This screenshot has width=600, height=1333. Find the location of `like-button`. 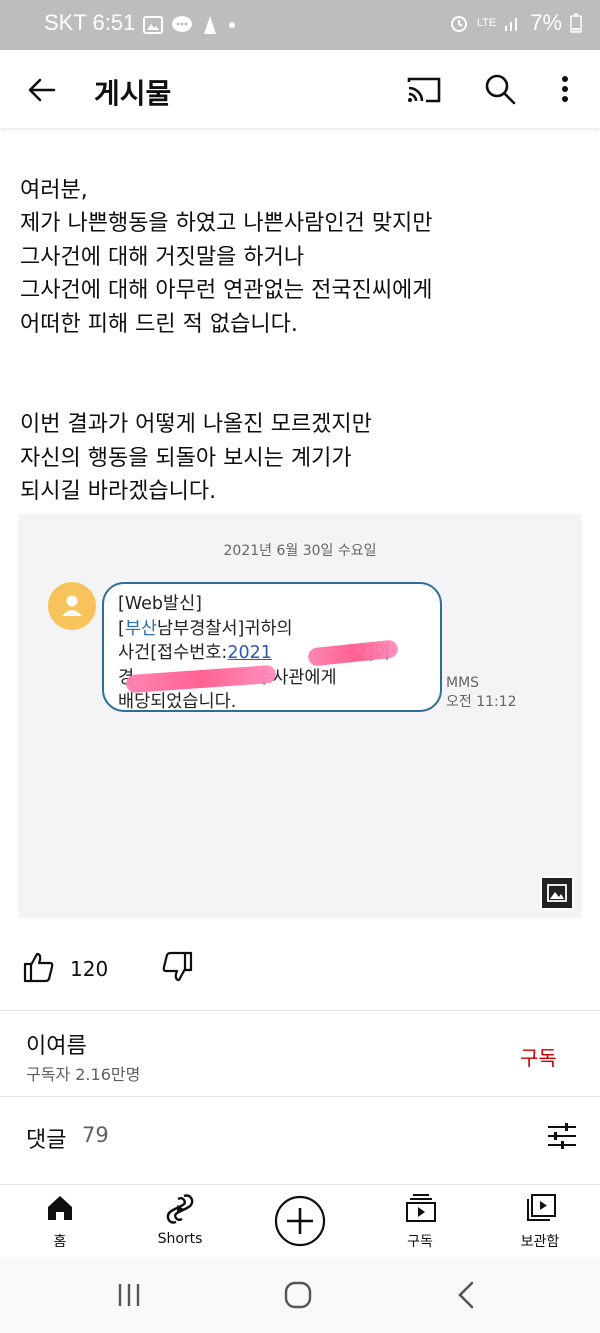

like-button is located at coordinates (39, 967).